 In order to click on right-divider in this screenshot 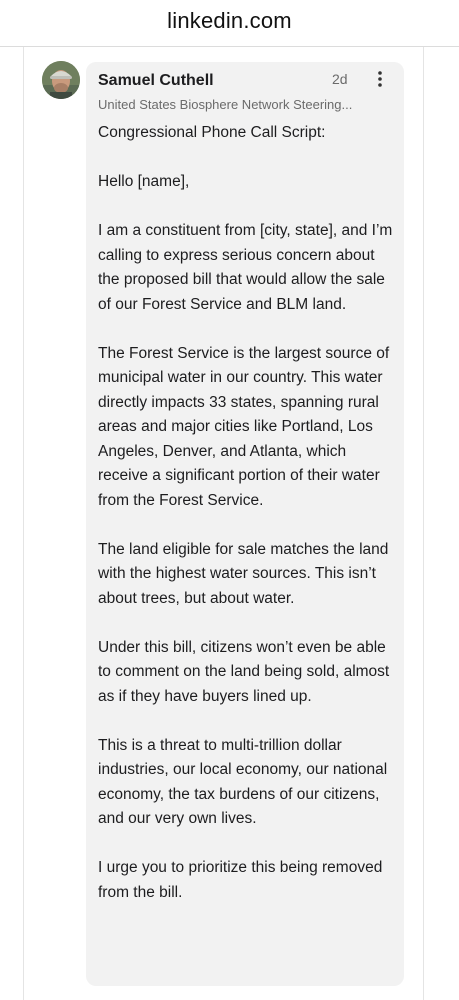, I will do `click(423, 523)`.